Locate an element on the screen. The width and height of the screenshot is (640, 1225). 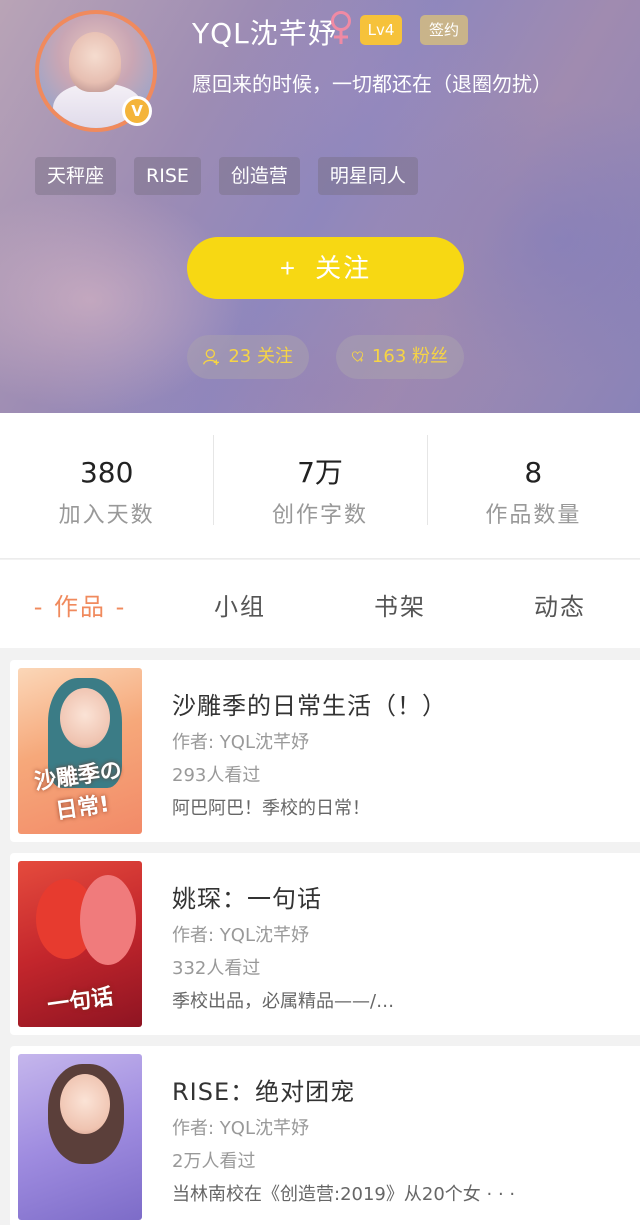
level-badge: Lv4 is located at coordinates (381, 30).